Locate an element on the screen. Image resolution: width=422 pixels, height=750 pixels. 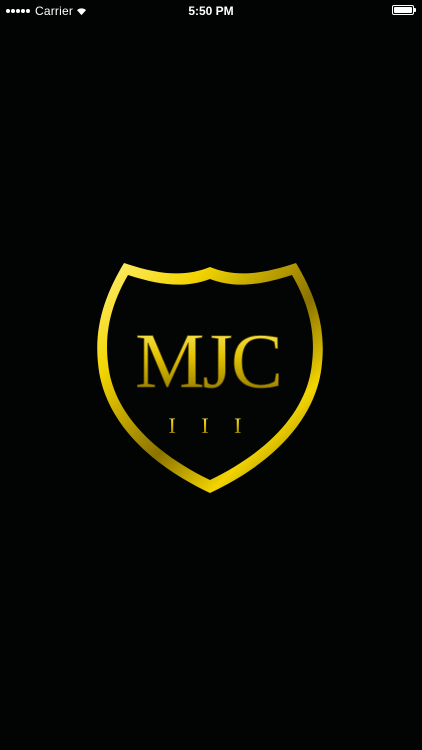
status-time: 5:50 PM is located at coordinates (211, 11).